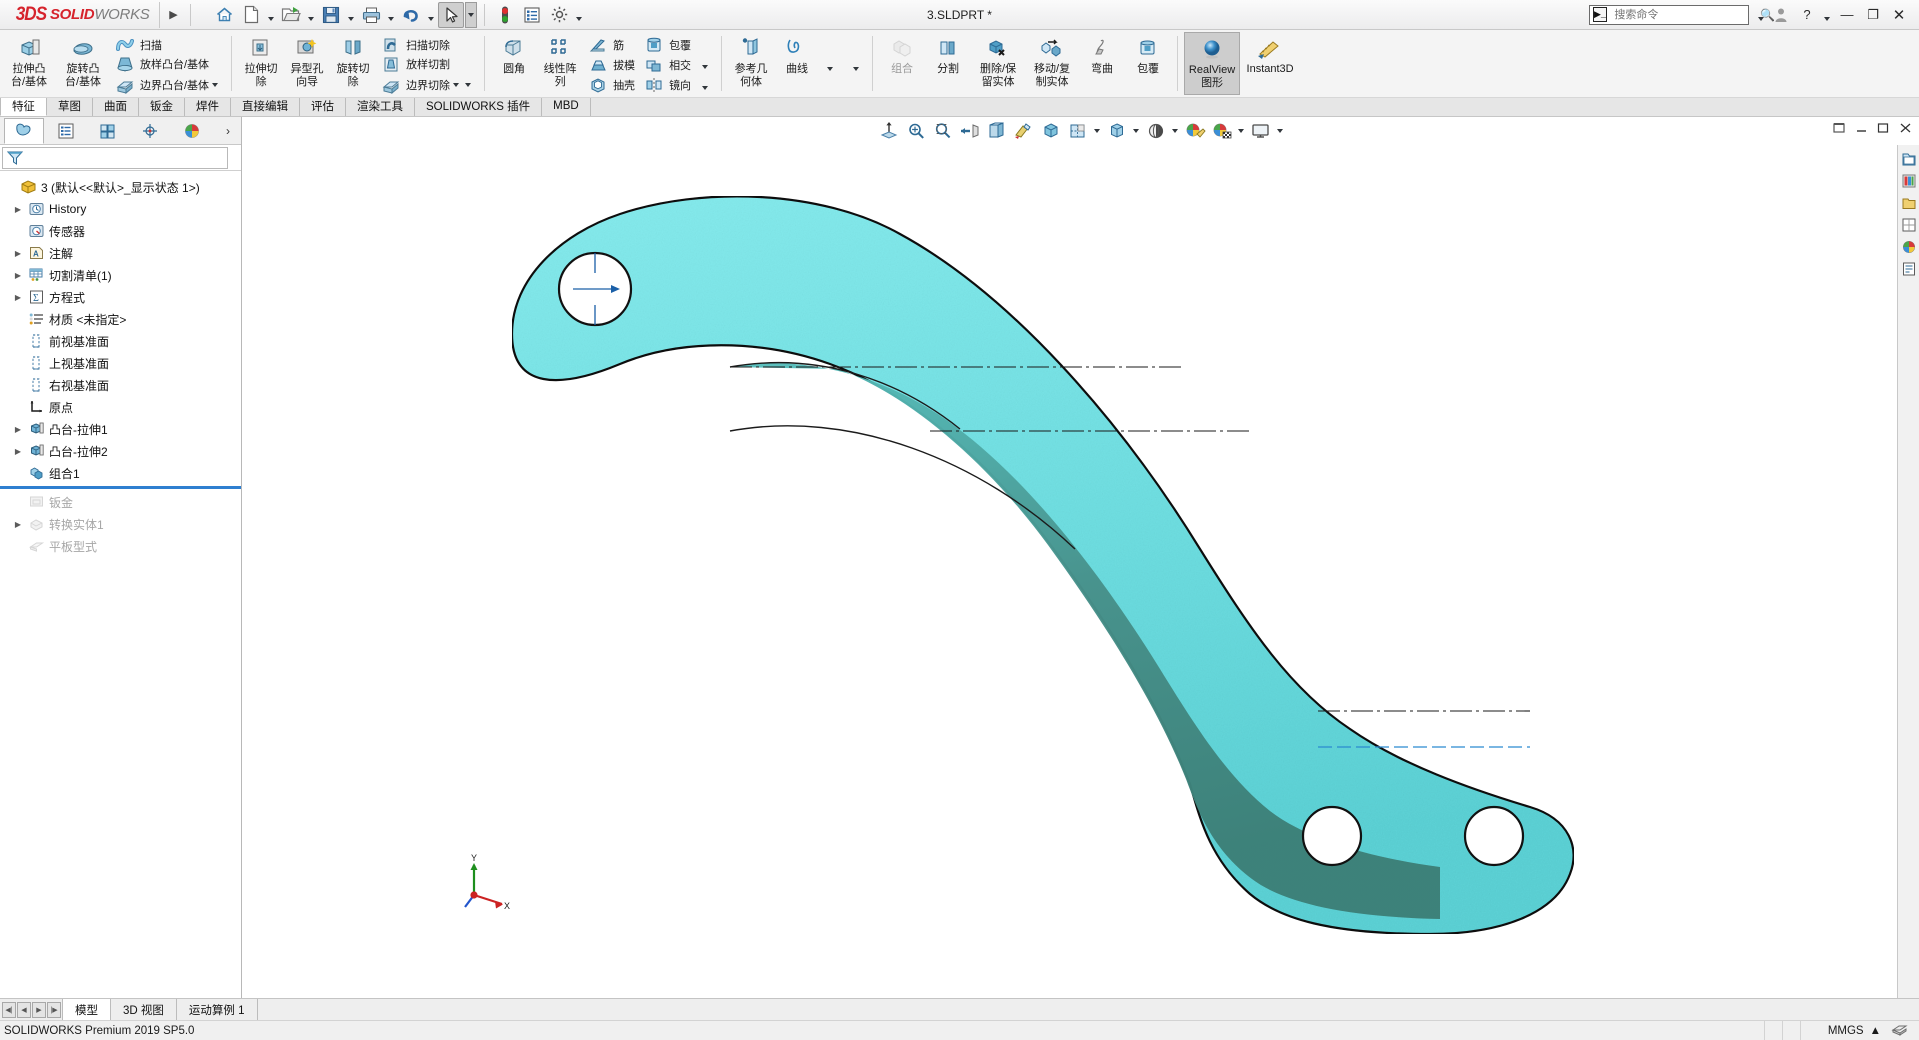 This screenshot has height=1040, width=1919. Describe the element at coordinates (705, 87) in the screenshot. I see `shell-dropdown-icon` at that location.